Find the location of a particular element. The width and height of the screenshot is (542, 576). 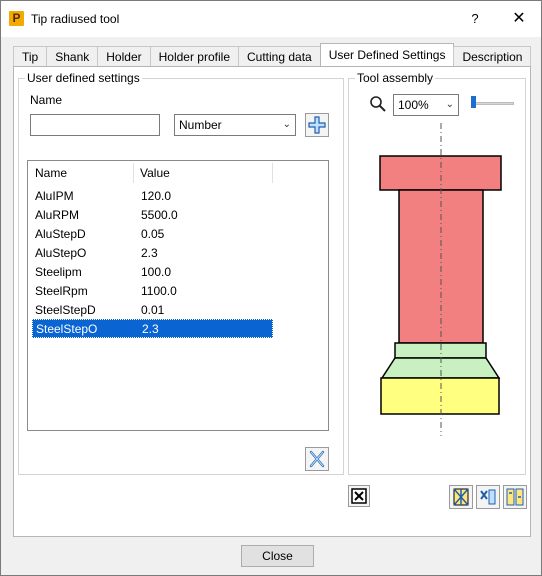

tab-description: Description is located at coordinates (492, 56).